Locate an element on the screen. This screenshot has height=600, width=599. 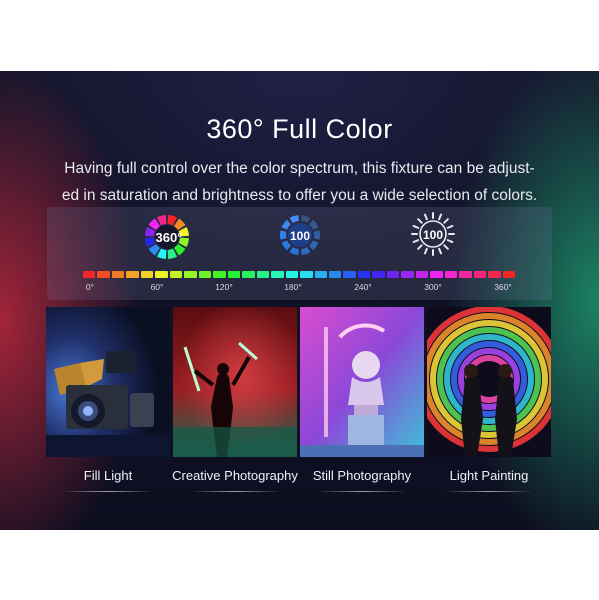
saturation-dial-icon: 100 is located at coordinates (300, 235).